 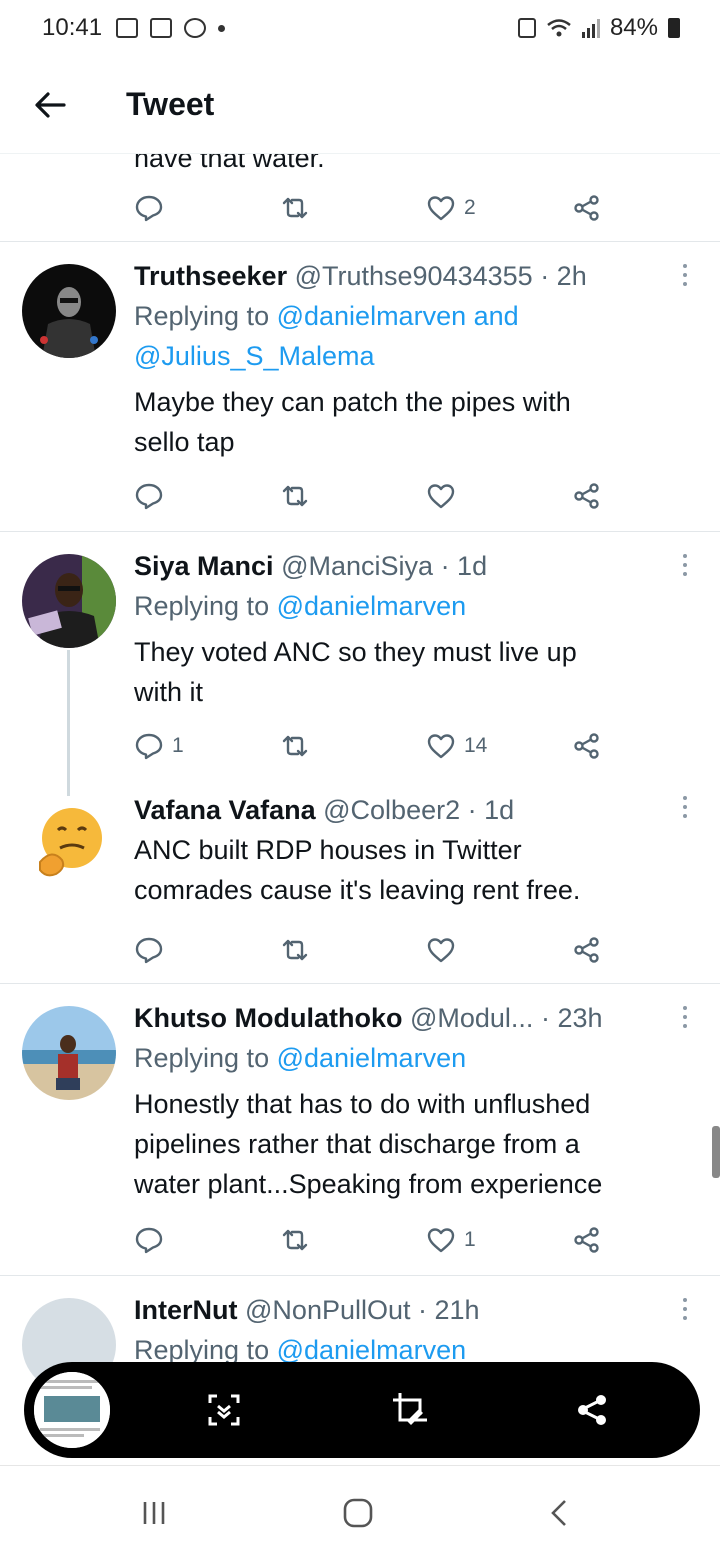 I want to click on tweet-header: Truthseeker @Truthse90434355 · 2h, so click(x=407, y=276).